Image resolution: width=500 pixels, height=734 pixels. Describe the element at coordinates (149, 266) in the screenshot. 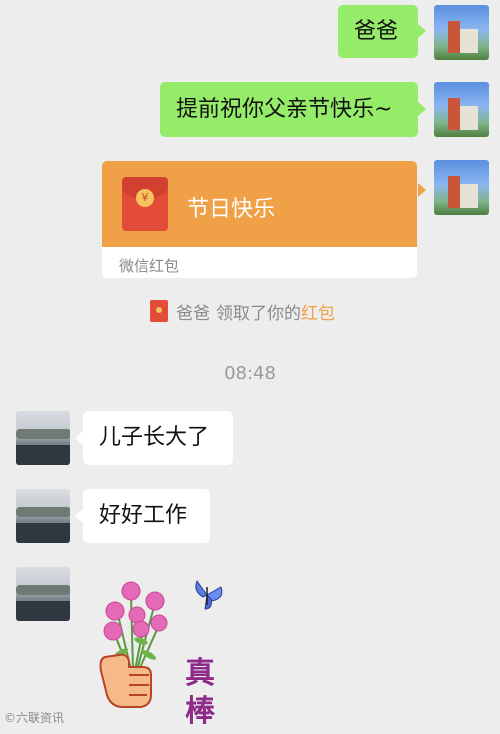

I see `red-packet-footer: 微信红包` at that location.